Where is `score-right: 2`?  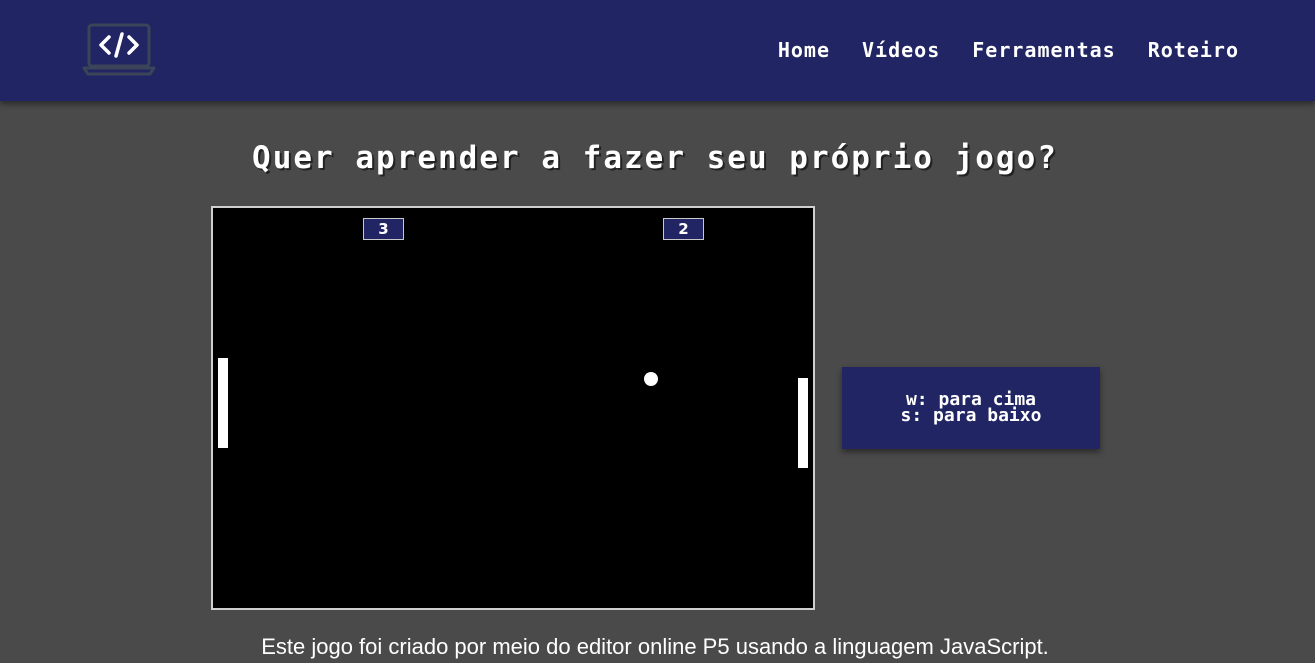
score-right: 2 is located at coordinates (683, 229).